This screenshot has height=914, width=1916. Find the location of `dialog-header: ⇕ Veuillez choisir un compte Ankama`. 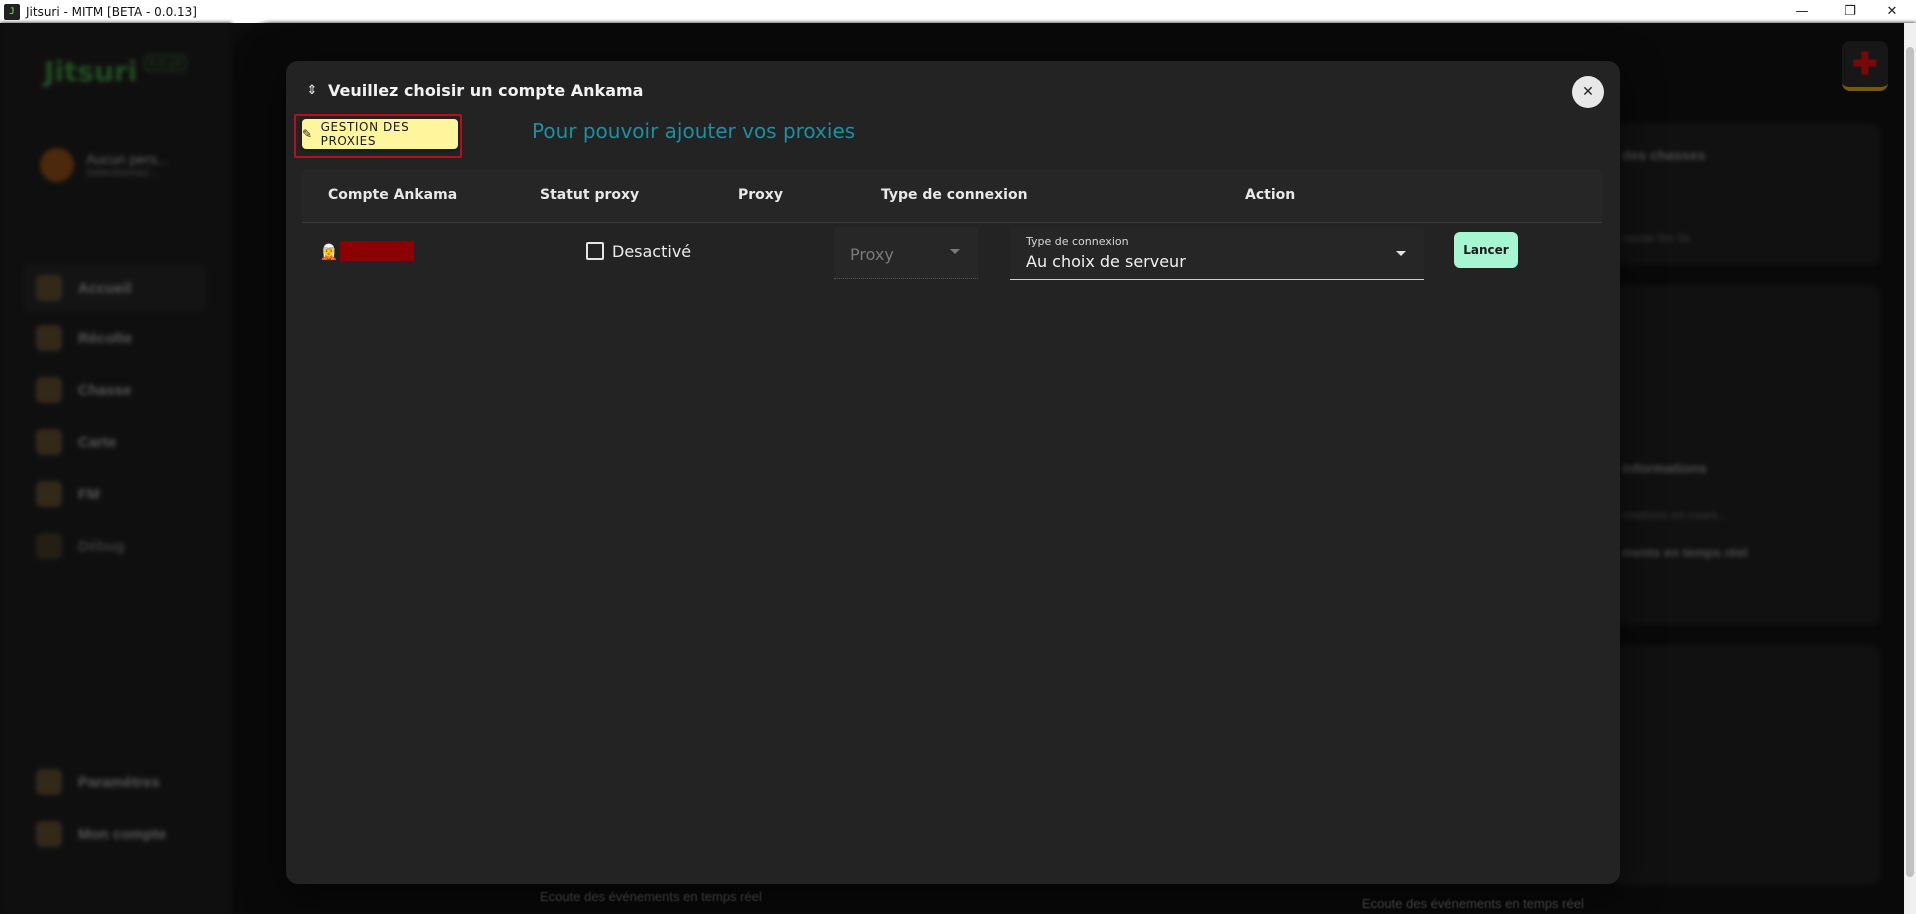

dialog-header: ⇕ Veuillez choisir un compte Ankama is located at coordinates (474, 90).